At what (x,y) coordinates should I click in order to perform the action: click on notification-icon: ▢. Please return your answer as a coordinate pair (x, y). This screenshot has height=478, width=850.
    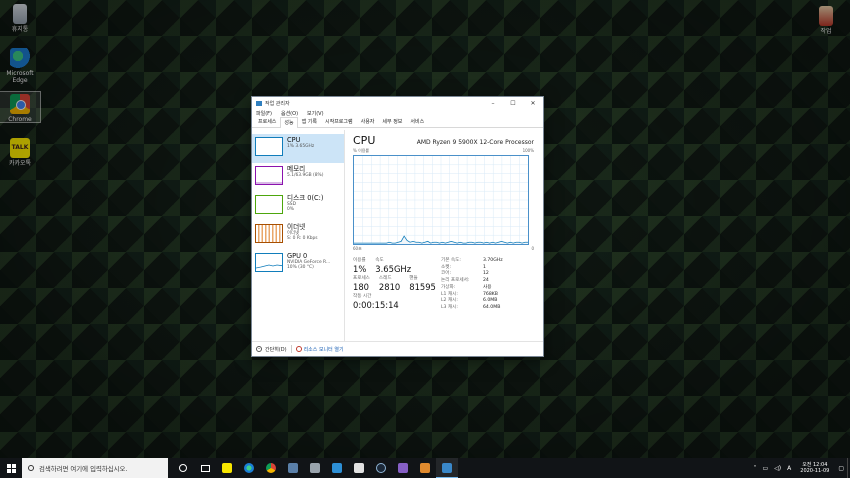
    Looking at the image, I should click on (841, 468).